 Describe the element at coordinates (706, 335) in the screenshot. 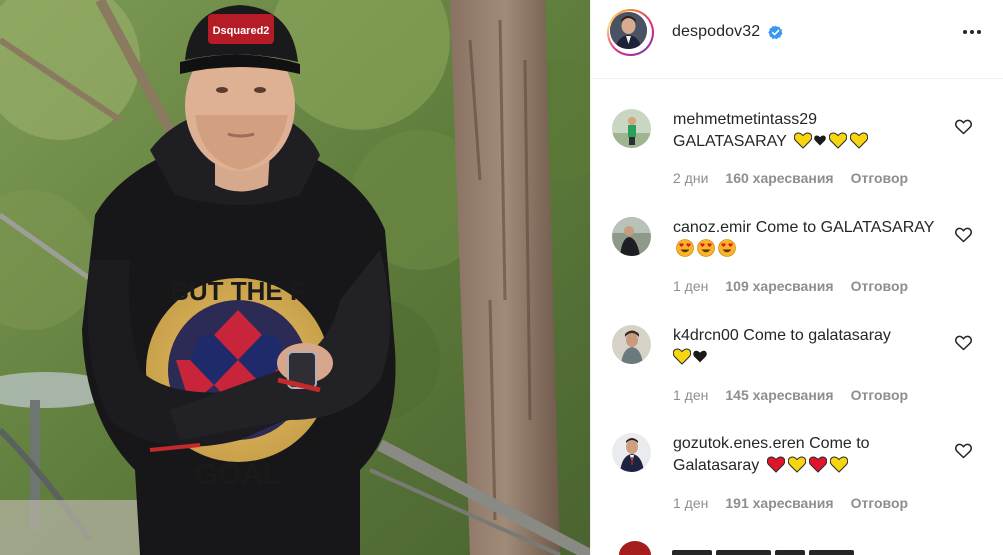

I see `comment-username: k4drcn00` at that location.